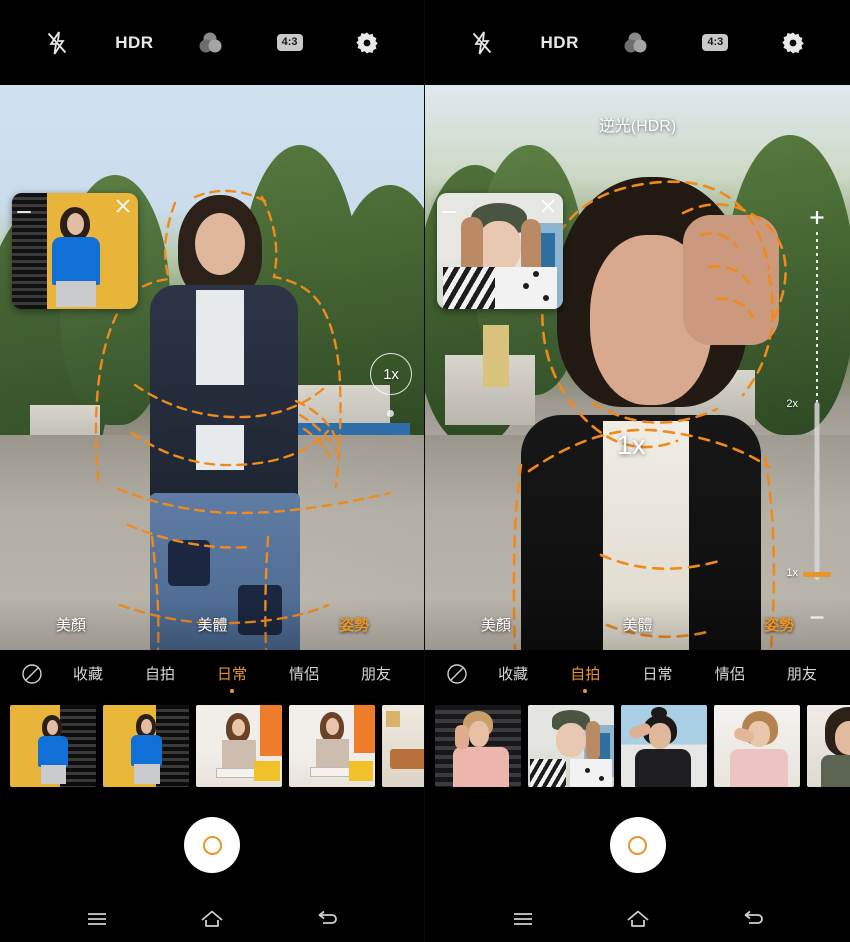  Describe the element at coordinates (817, 317) in the screenshot. I see `zoom-track-upper` at that location.